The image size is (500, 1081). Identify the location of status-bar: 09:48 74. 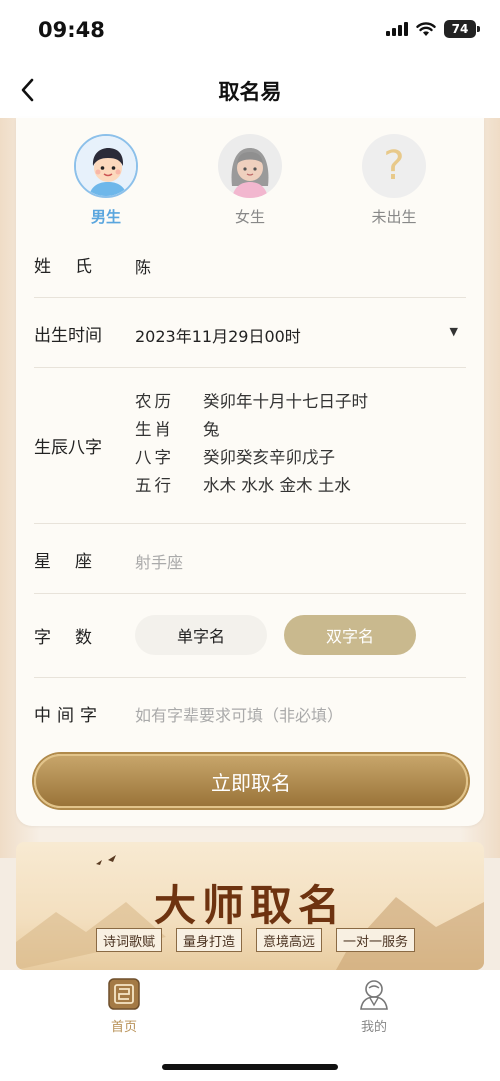
(250, 31).